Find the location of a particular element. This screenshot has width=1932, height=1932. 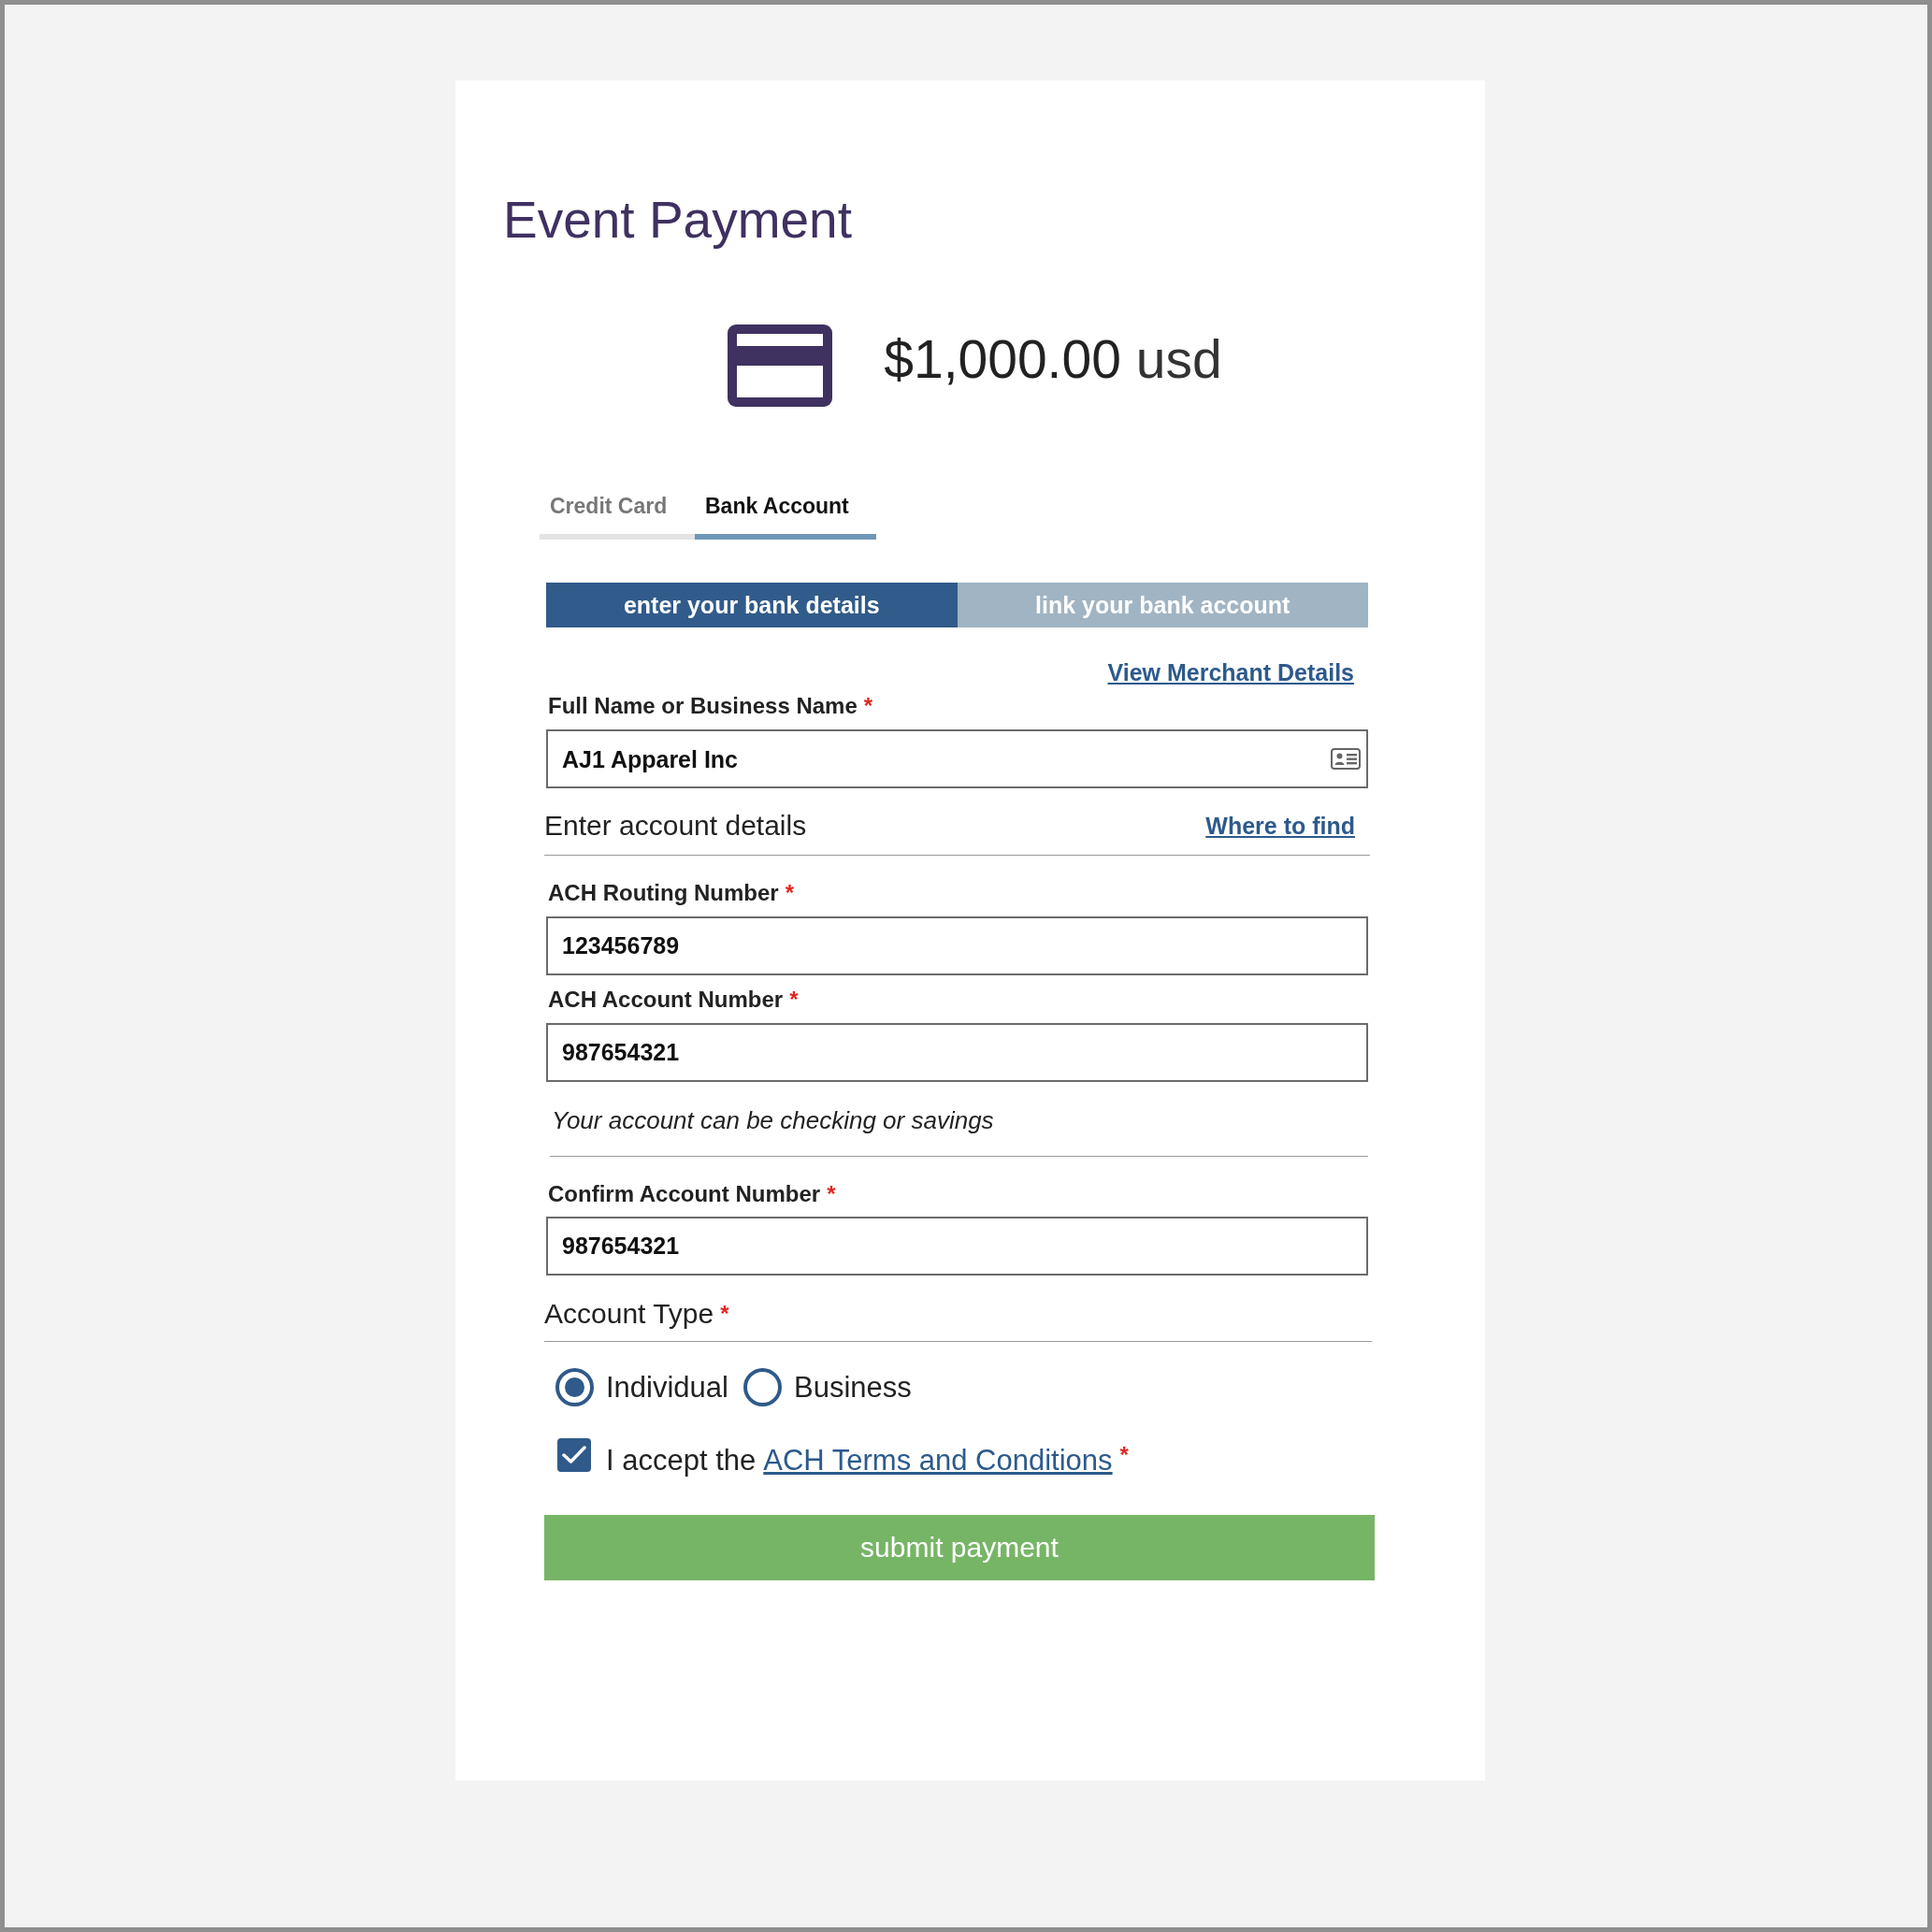

checkbox is located at coordinates (574, 1455).